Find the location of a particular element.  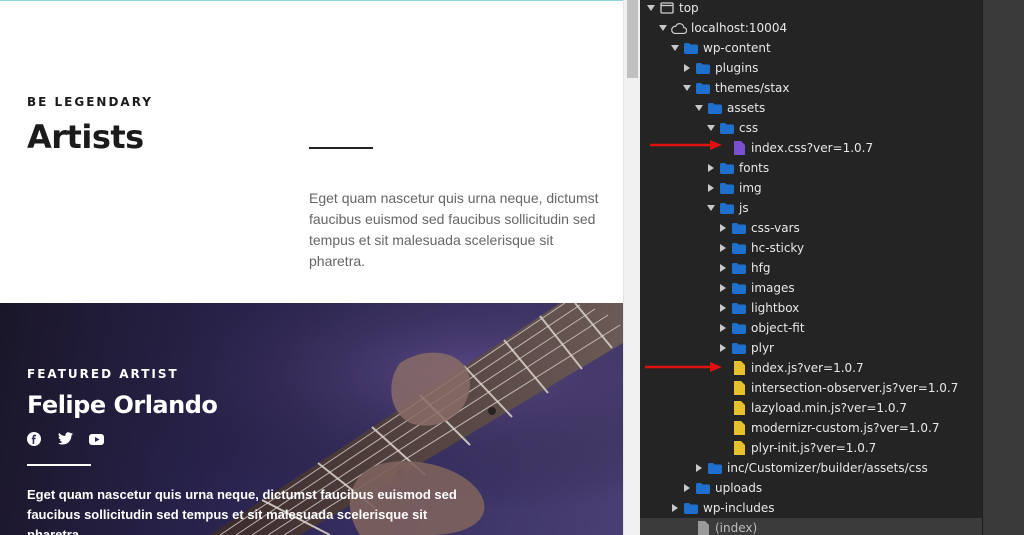

tree-item: plugins is located at coordinates (811, 68).